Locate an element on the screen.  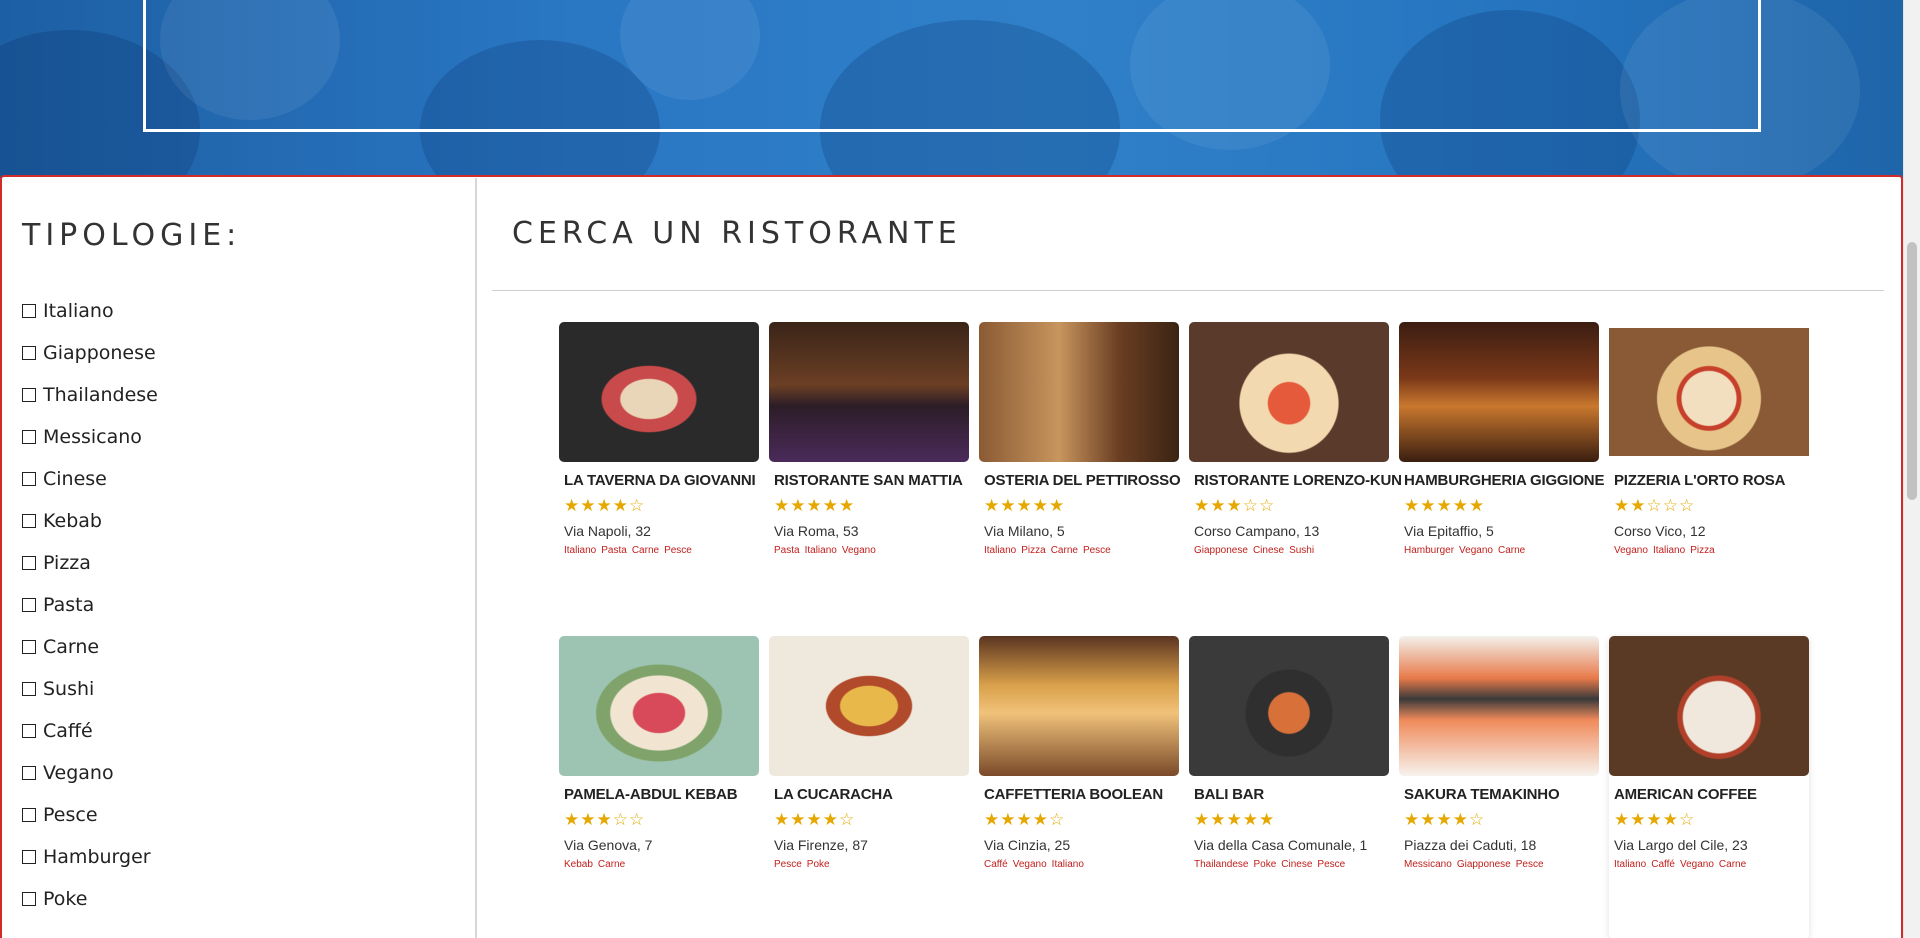
category-item: Cinese is located at coordinates (90, 479).